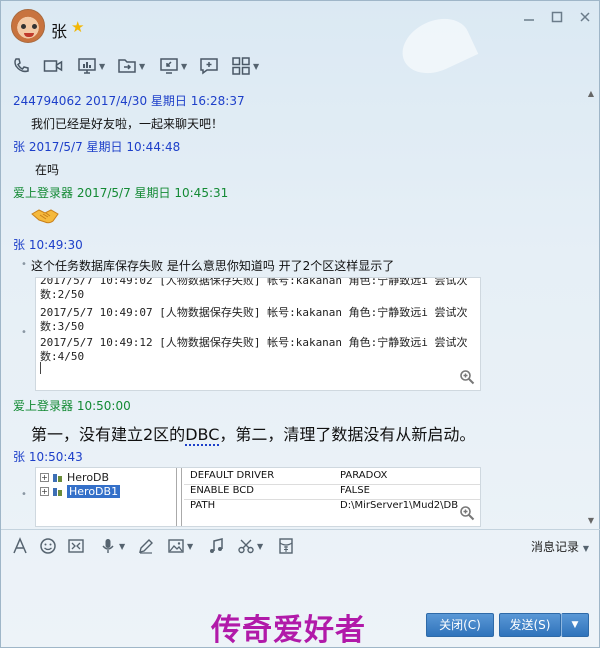  What do you see at coordinates (59, 30) in the screenshot?
I see `contact-name: 张` at bounding box center [59, 30].